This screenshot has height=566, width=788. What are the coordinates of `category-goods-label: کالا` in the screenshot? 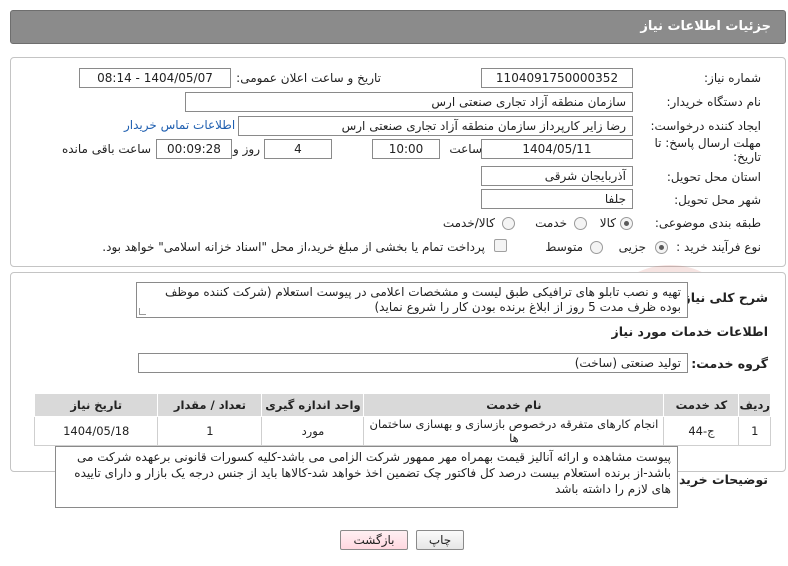 It's located at (607, 223).